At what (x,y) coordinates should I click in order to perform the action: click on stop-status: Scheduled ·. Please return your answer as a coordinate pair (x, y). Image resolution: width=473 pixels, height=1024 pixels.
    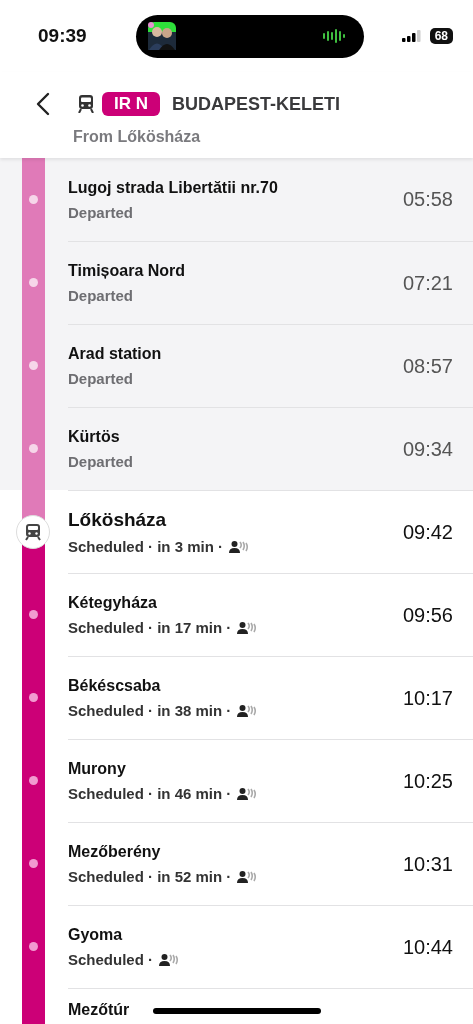
    Looking at the image, I should click on (110, 959).